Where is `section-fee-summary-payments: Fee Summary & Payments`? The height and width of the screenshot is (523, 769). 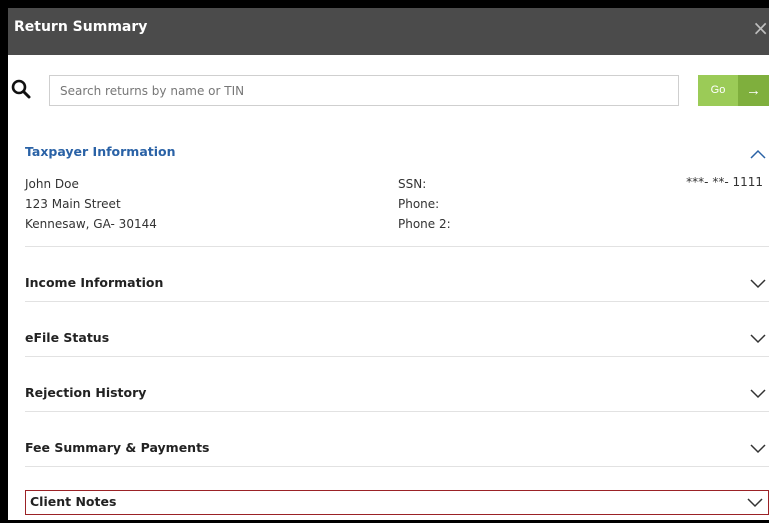
section-fee-summary-payments: Fee Summary & Payments is located at coordinates (397, 439).